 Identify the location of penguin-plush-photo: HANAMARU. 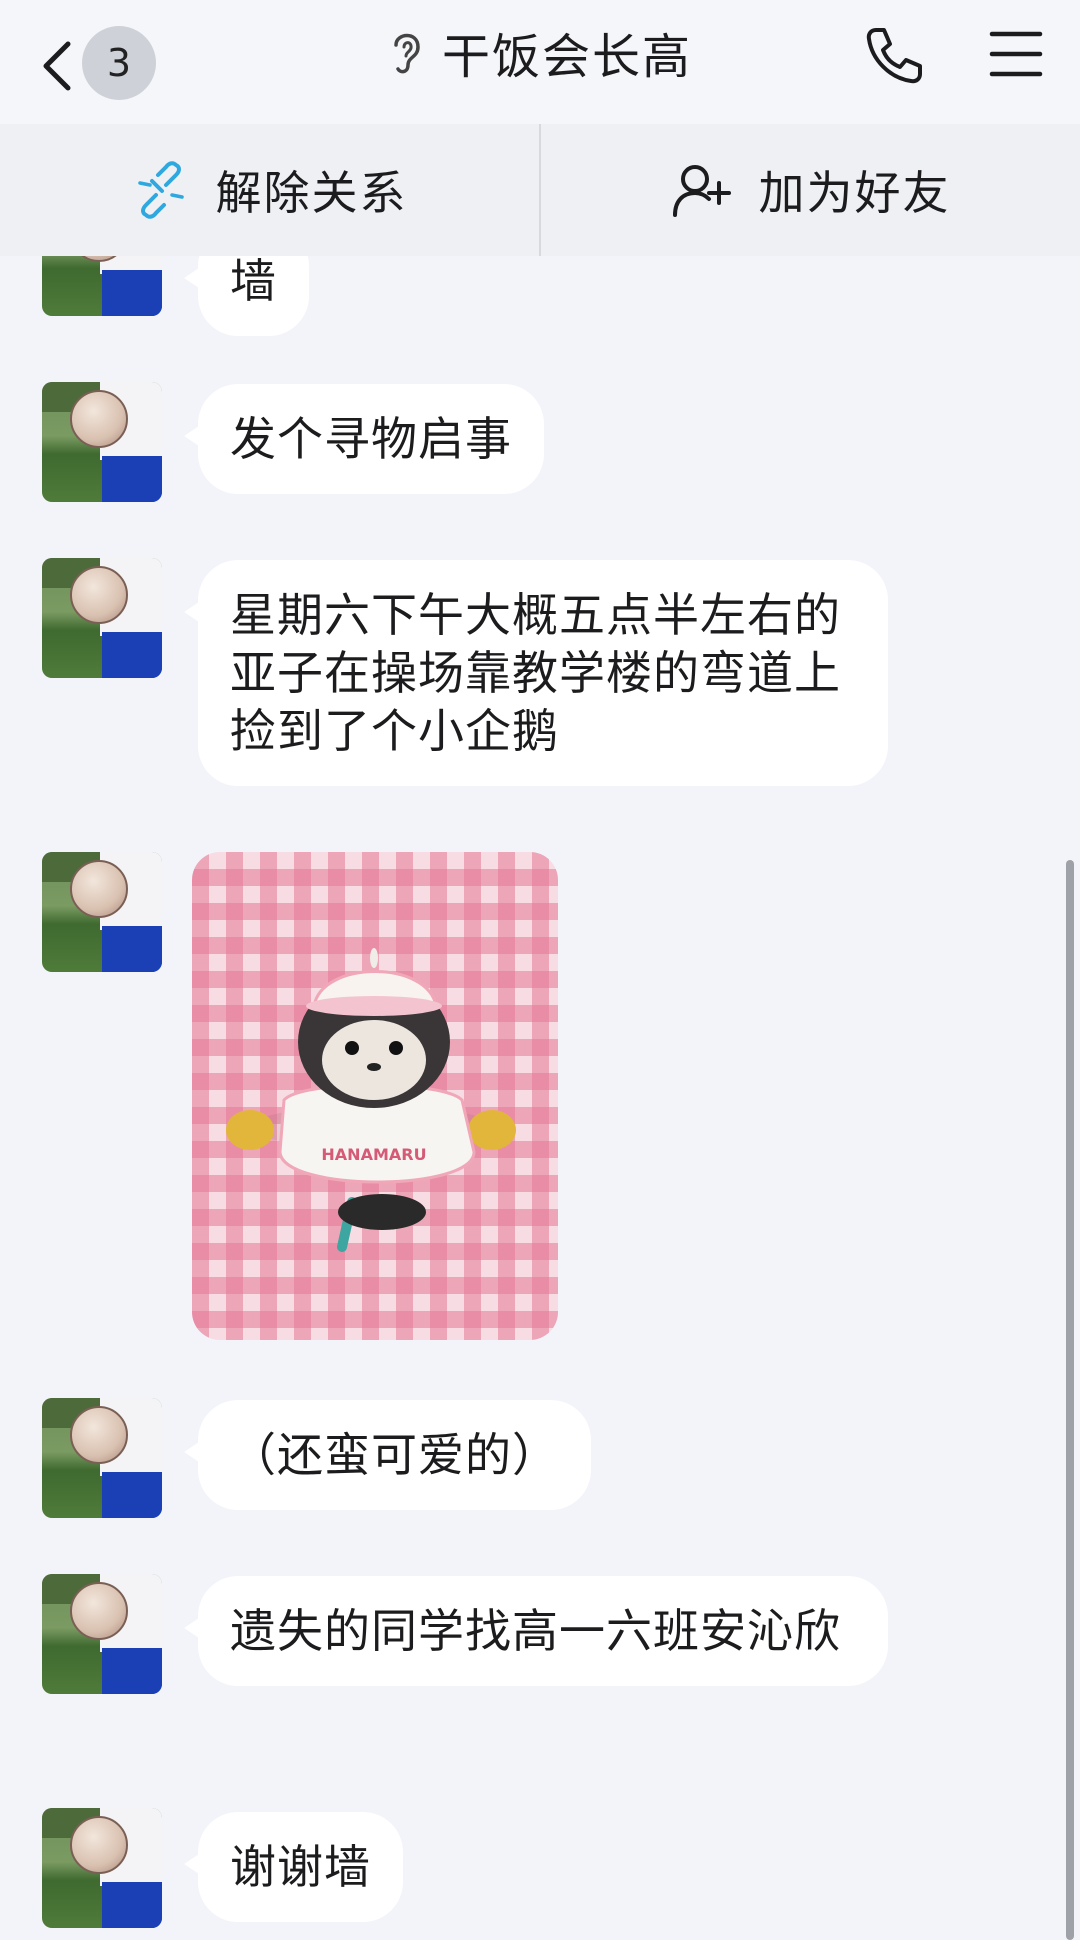
(375, 1096).